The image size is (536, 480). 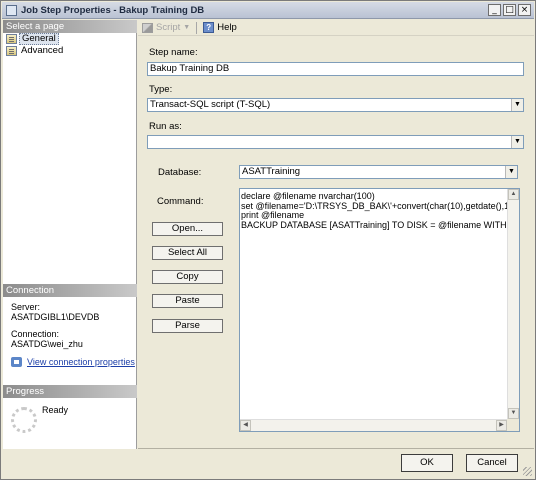 I want to click on progress-spinner-icon, so click(x=24, y=420).